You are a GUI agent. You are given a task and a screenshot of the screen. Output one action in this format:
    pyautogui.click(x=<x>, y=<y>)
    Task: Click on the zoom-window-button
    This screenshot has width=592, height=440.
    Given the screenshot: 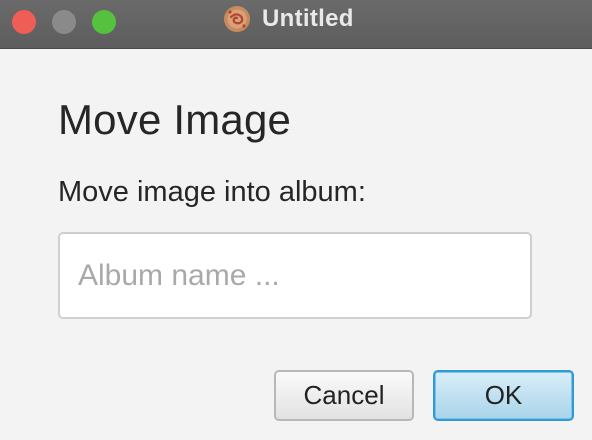 What is the action you would take?
    pyautogui.click(x=104, y=22)
    